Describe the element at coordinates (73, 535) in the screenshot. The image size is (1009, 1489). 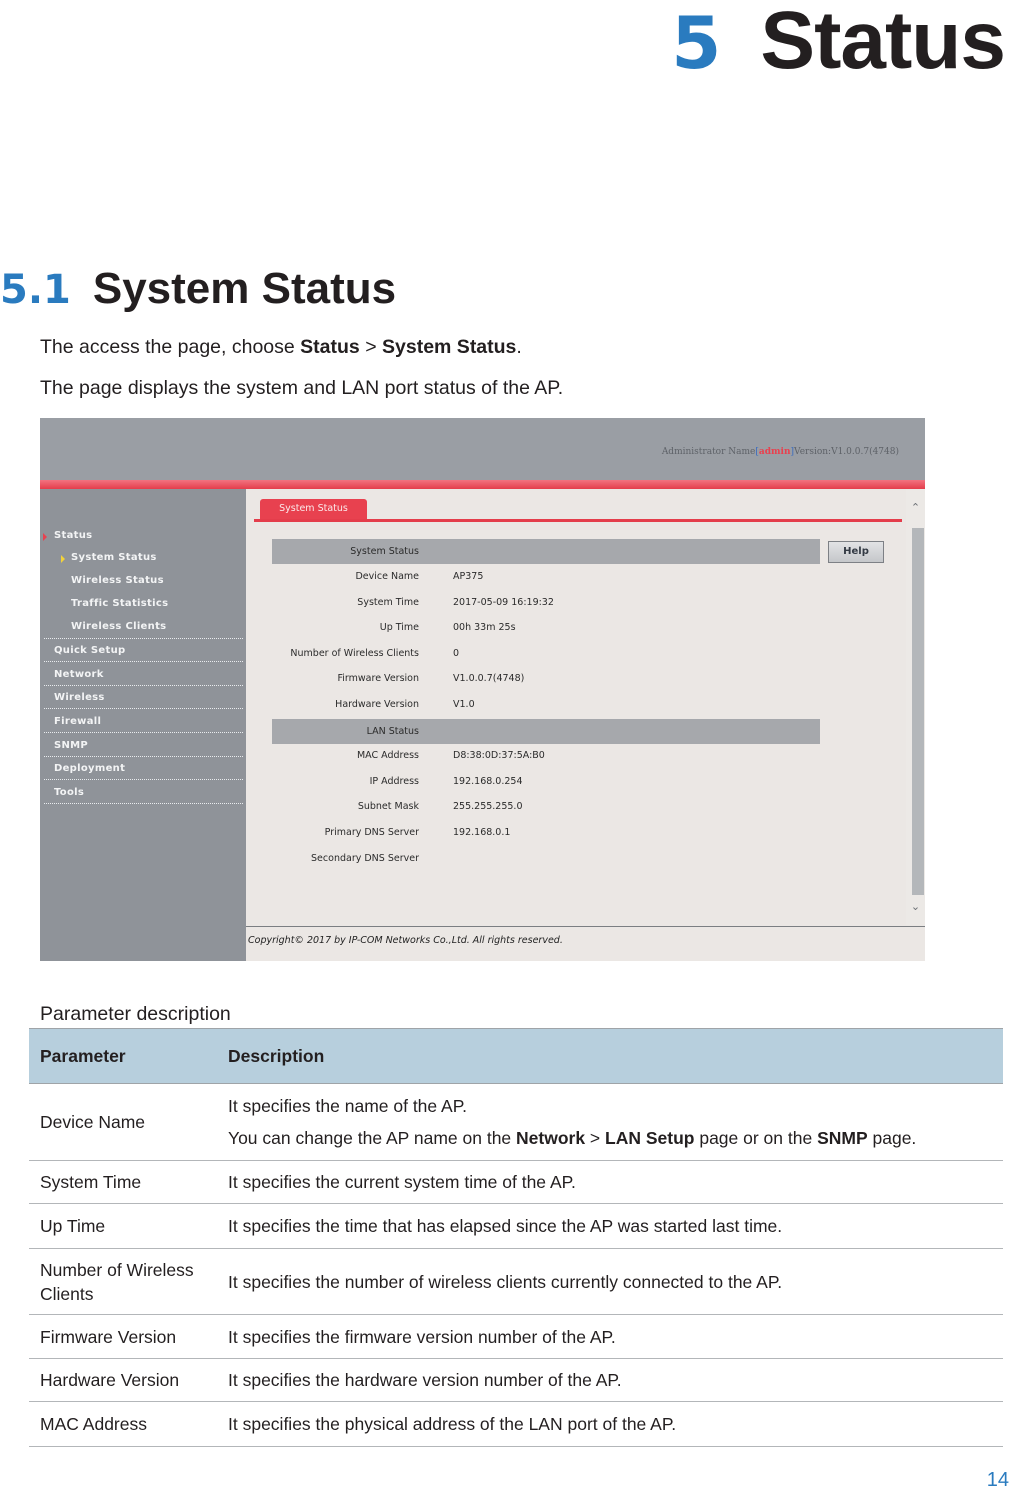
I see `sidebar-item-status: Status` at that location.